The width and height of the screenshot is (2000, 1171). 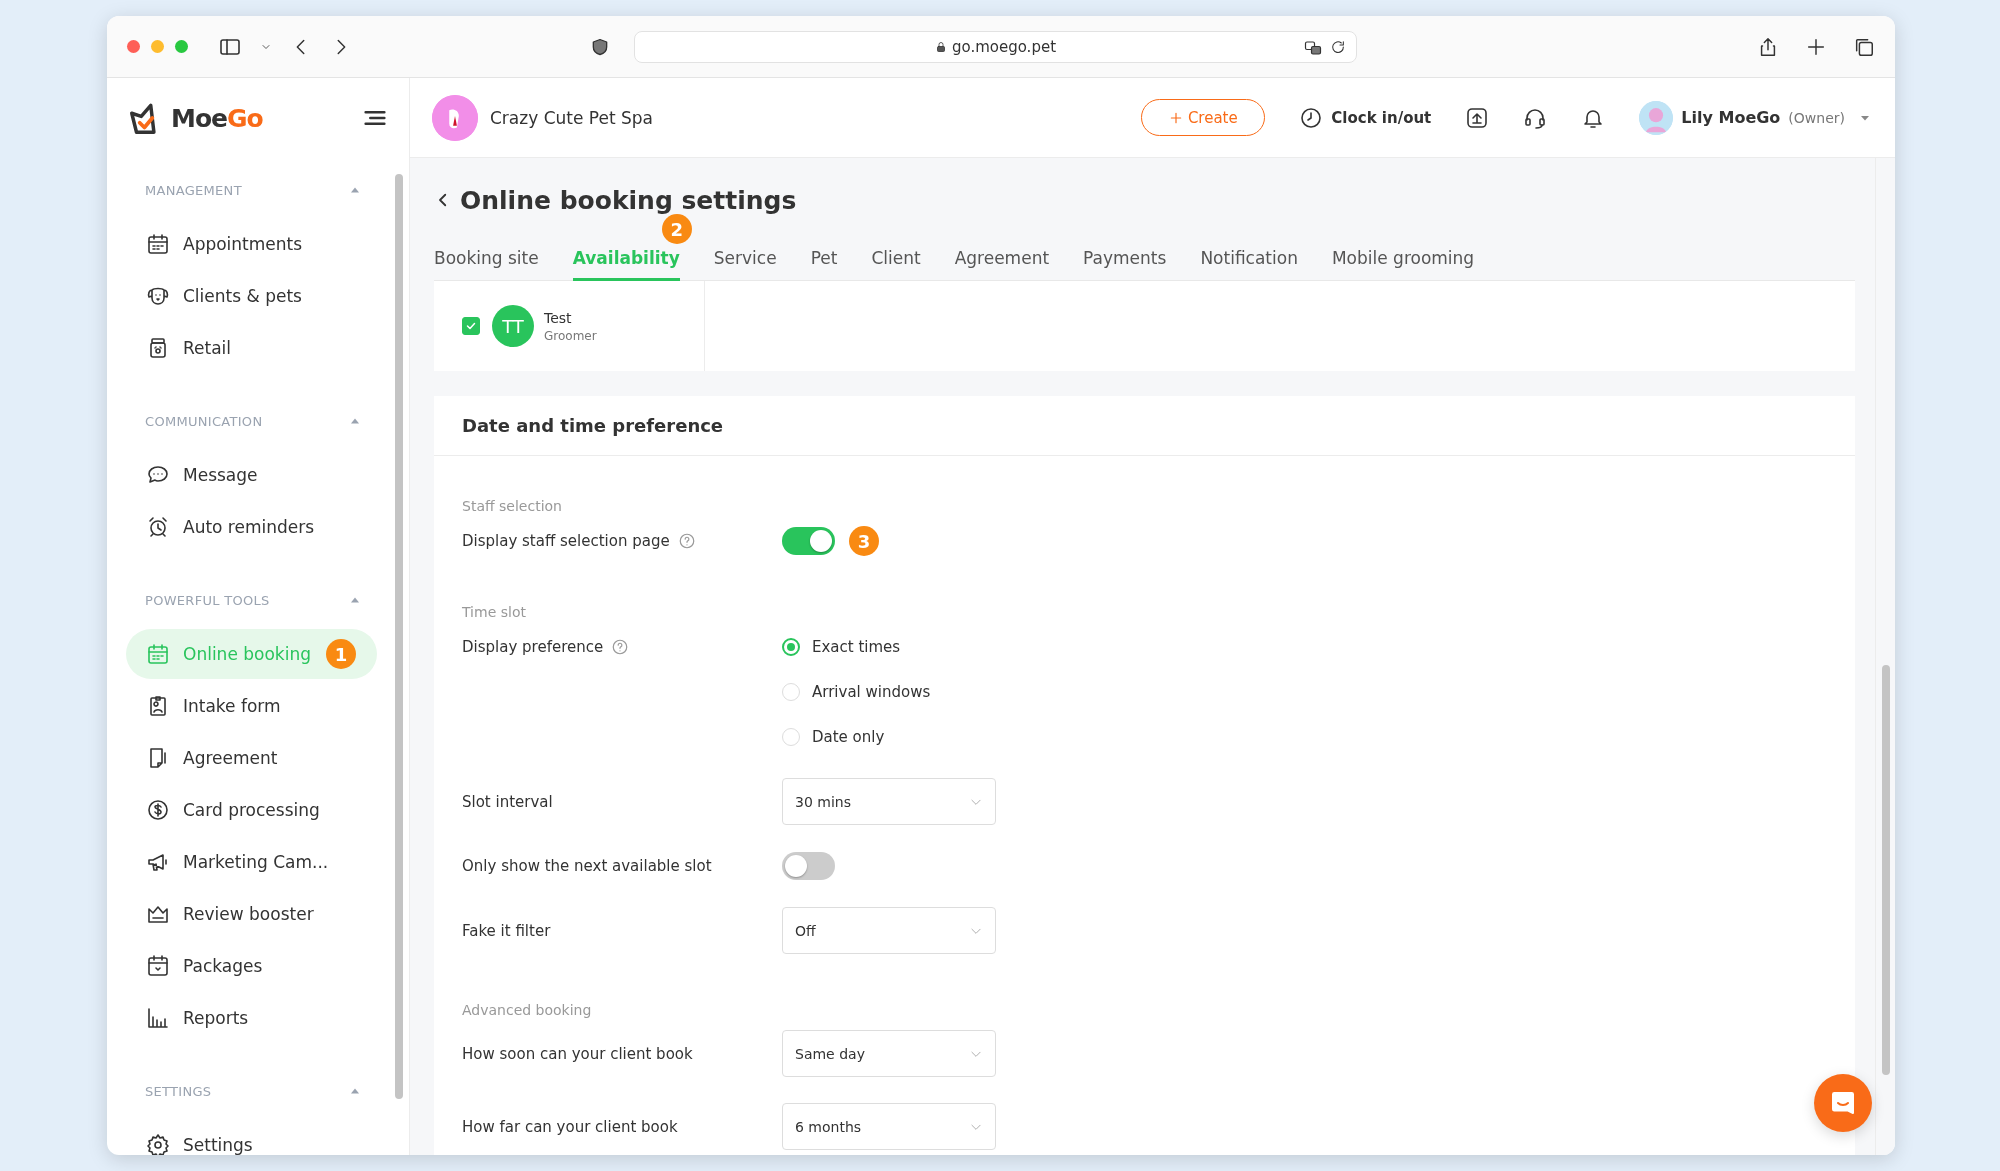 What do you see at coordinates (217, 118) in the screenshot?
I see `logo-text: MoeGo` at bounding box center [217, 118].